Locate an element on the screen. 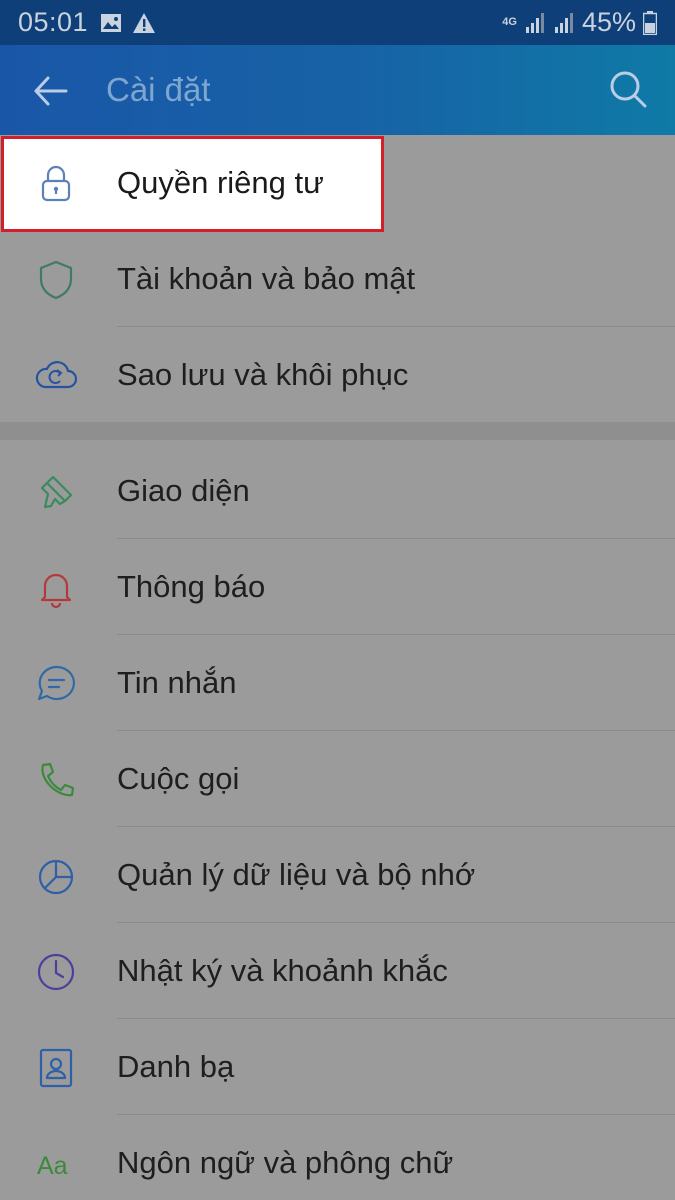 The image size is (675, 1200). battery-percent: 45% is located at coordinates (608, 22).